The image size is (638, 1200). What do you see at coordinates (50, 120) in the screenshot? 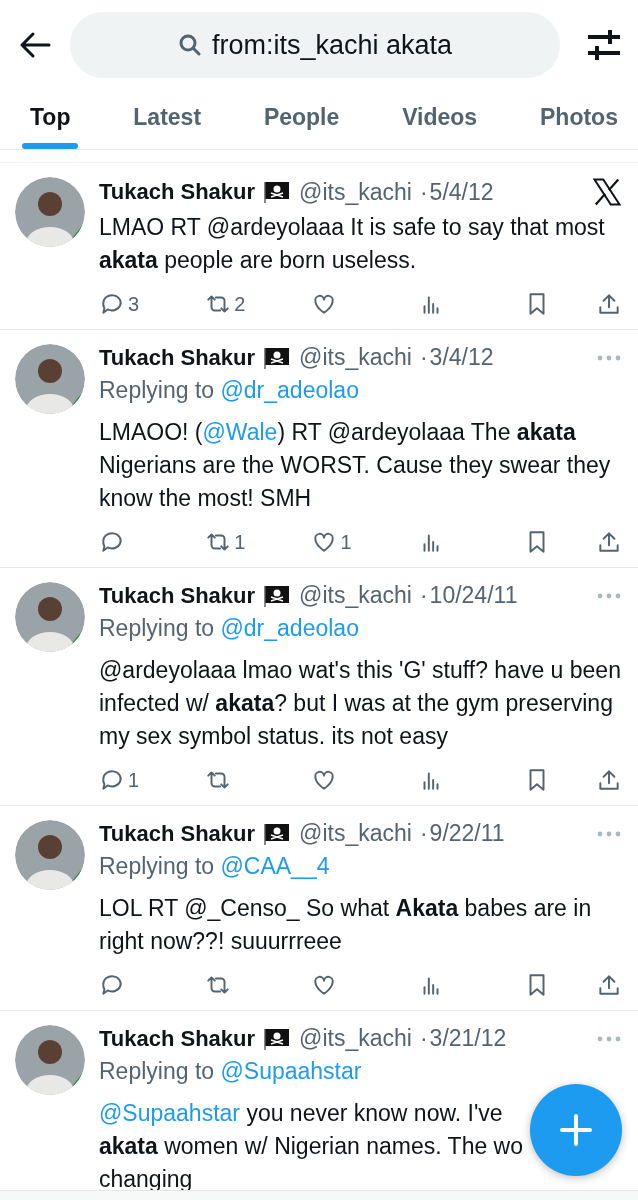
I see `tab: Top` at bounding box center [50, 120].